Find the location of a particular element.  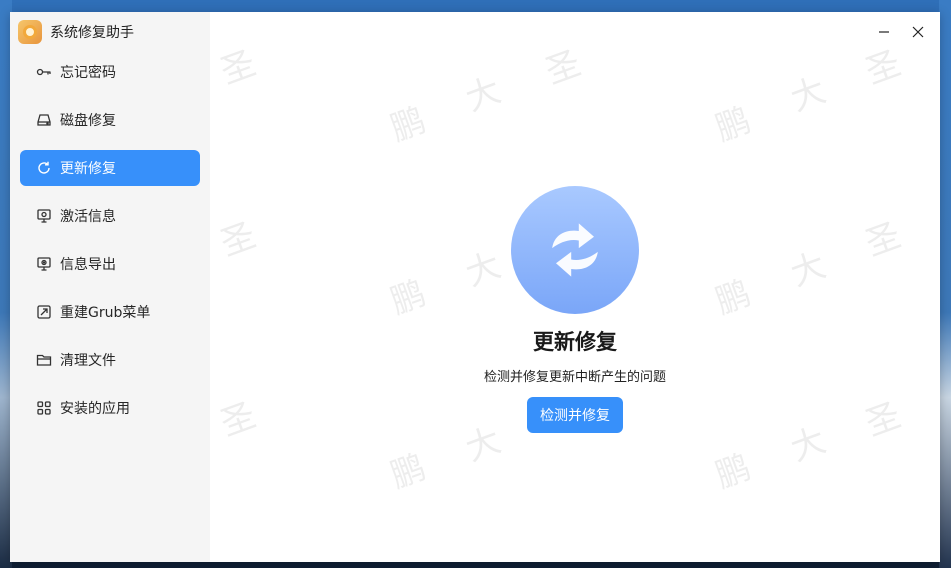

sidebar-item-info-export: 信息导出 is located at coordinates (110, 264).